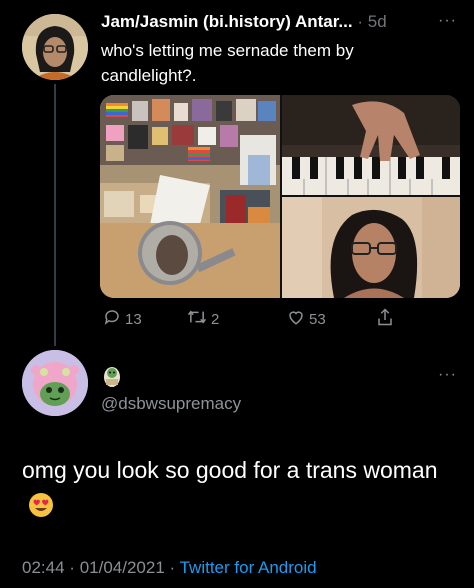 The height and width of the screenshot is (588, 474). I want to click on profile-badge-icon, so click(112, 376).